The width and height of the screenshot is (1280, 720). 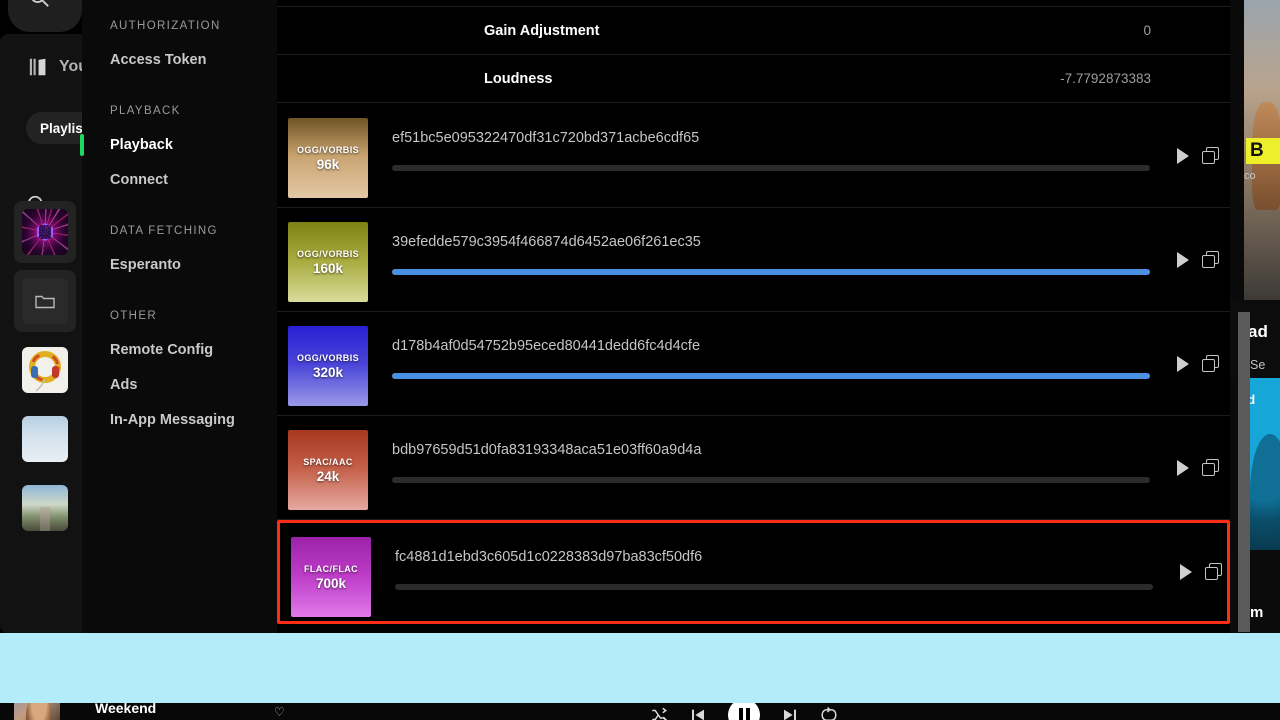 What do you see at coordinates (640, 668) in the screenshot?
I see `overlay-highlight-band` at bounding box center [640, 668].